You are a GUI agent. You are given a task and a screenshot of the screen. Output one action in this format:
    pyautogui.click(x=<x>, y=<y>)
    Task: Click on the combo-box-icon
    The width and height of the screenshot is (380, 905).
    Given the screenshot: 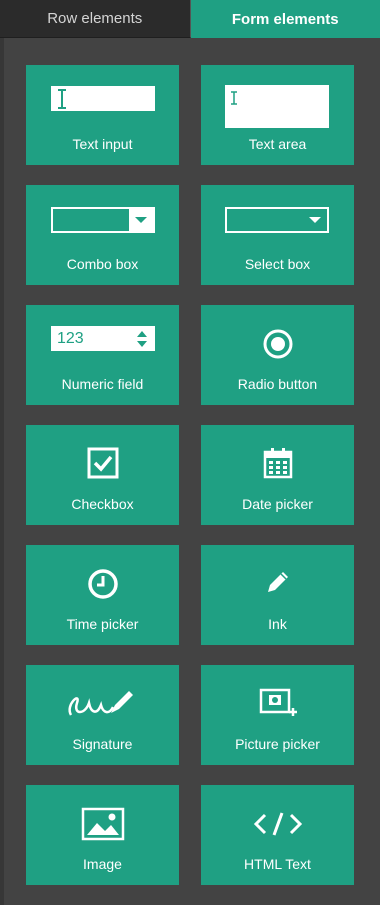 What is the action you would take?
    pyautogui.click(x=103, y=220)
    